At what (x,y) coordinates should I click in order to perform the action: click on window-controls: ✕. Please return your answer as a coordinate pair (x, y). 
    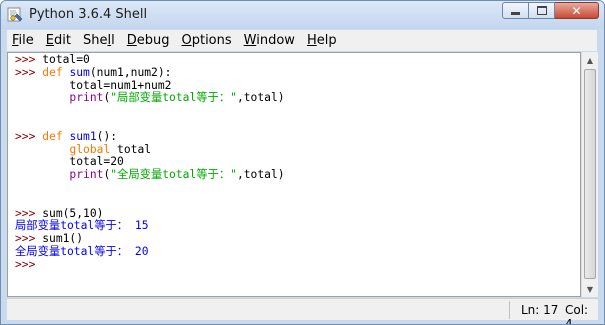
    Looking at the image, I should click on (550, 11).